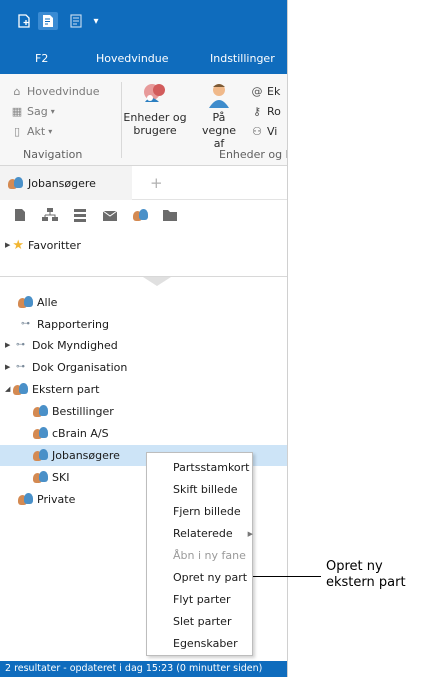 This screenshot has height=677, width=427. Describe the element at coordinates (242, 58) in the screenshot. I see `tab-indstillinger: Indstillinger` at that location.